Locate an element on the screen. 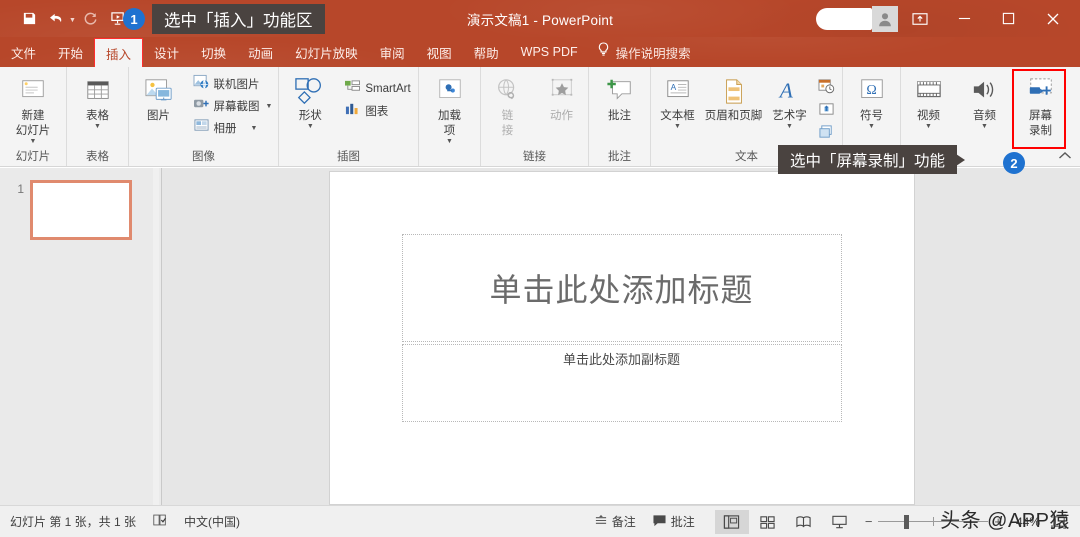 Image resolution: width=1080 pixels, height=537 pixels. action-icon is located at coordinates (562, 91).